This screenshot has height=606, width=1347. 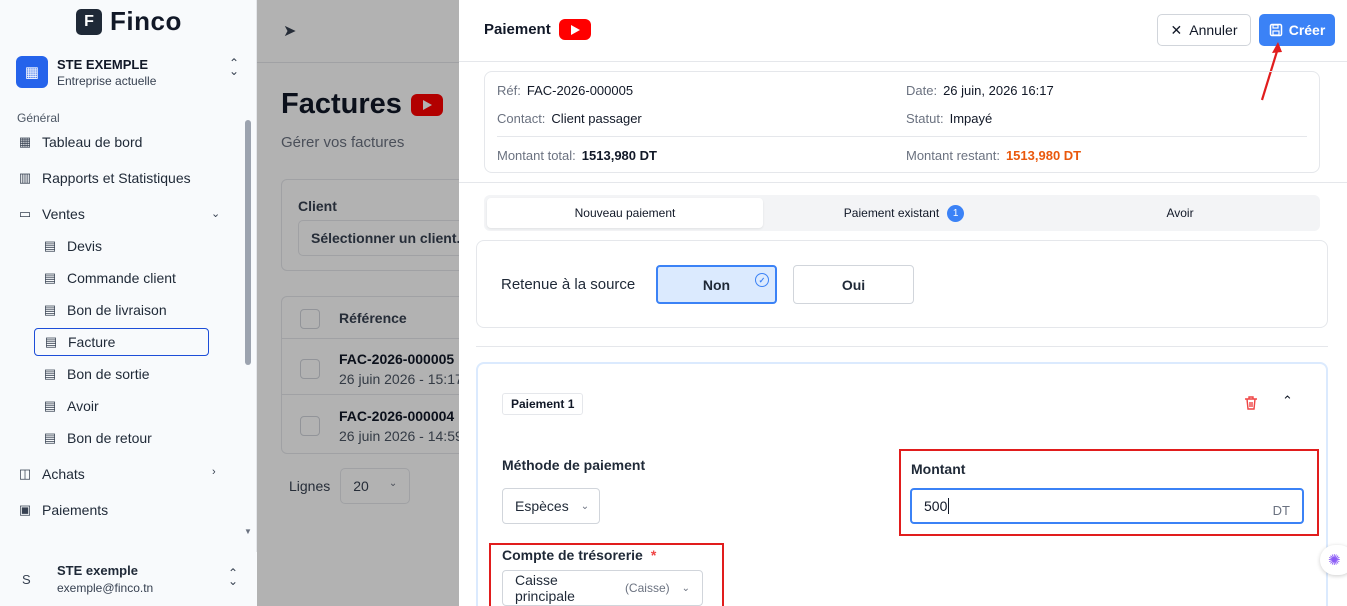 What do you see at coordinates (949, 118) in the screenshot?
I see `info-status: Statut: Impayé` at bounding box center [949, 118].